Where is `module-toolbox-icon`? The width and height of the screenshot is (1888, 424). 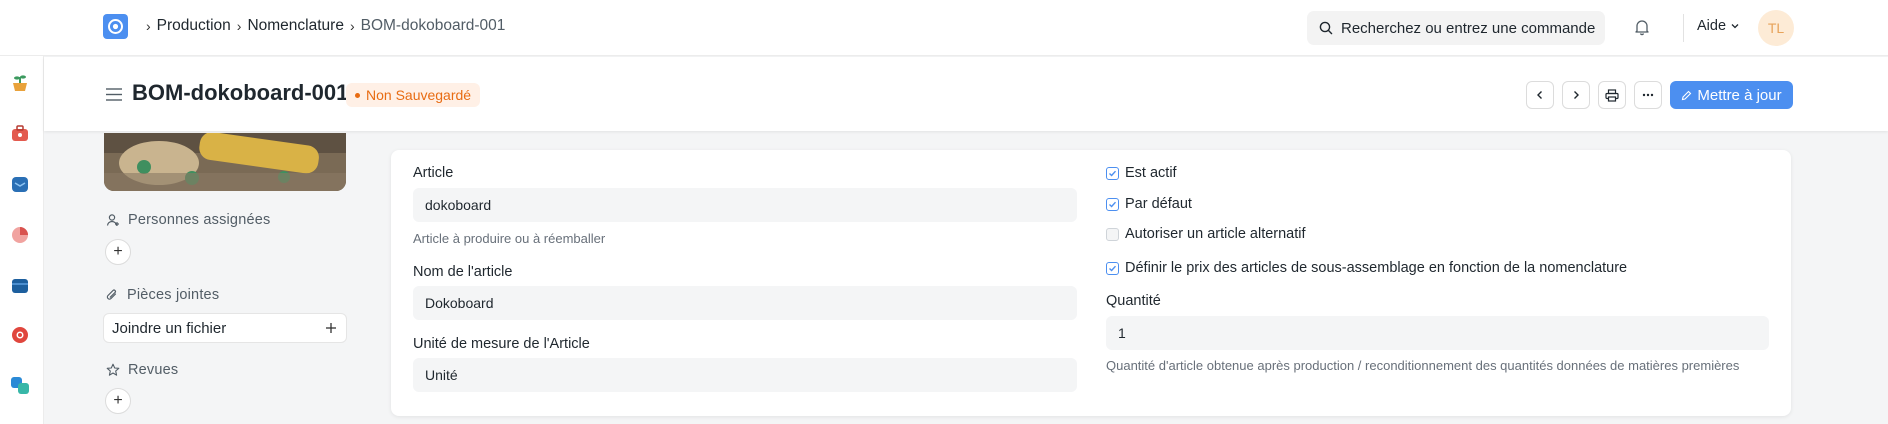
module-toolbox-icon is located at coordinates (20, 133).